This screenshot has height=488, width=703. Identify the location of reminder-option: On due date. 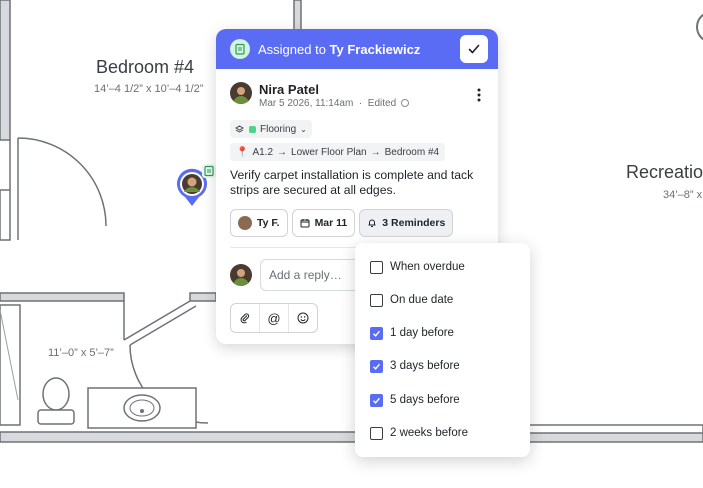
(411, 300).